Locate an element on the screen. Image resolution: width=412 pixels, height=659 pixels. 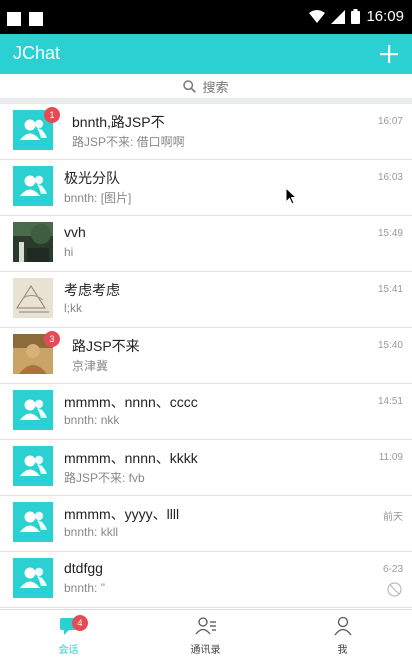
conversation-item: dtdfgg bnnth: " 6-23 is located at coordinates (206, 580).